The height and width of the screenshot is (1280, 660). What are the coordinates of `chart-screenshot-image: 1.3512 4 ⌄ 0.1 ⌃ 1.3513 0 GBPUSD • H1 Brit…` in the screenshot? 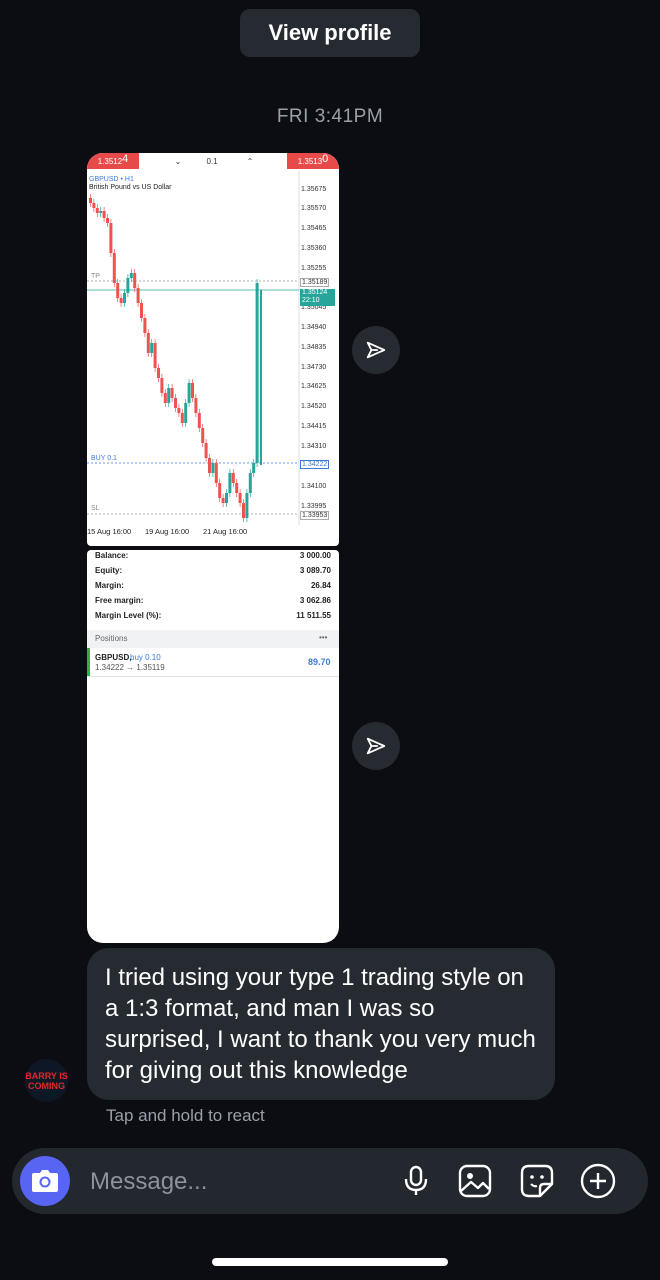 It's located at (213, 349).